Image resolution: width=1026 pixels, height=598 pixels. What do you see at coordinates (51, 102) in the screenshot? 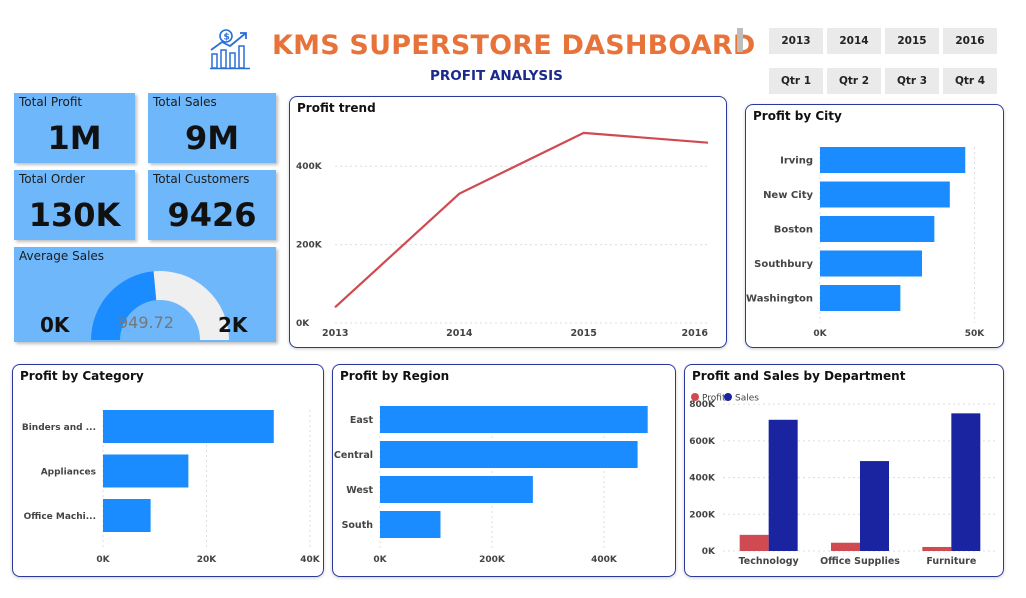
I see `kpi-label: Total Profit` at bounding box center [51, 102].